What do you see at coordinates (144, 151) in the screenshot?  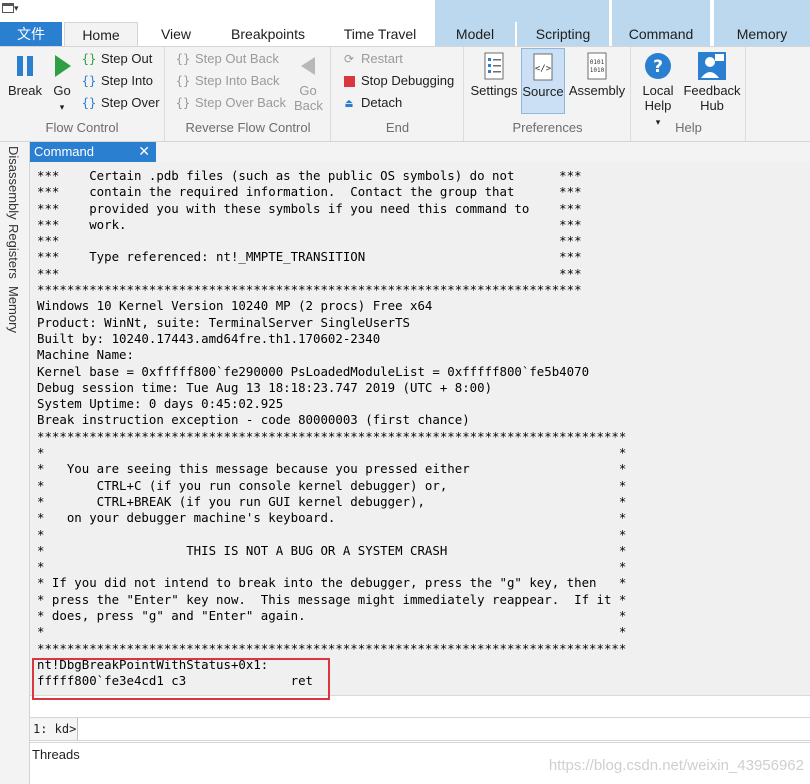 I see `close-icon: ✕` at bounding box center [144, 151].